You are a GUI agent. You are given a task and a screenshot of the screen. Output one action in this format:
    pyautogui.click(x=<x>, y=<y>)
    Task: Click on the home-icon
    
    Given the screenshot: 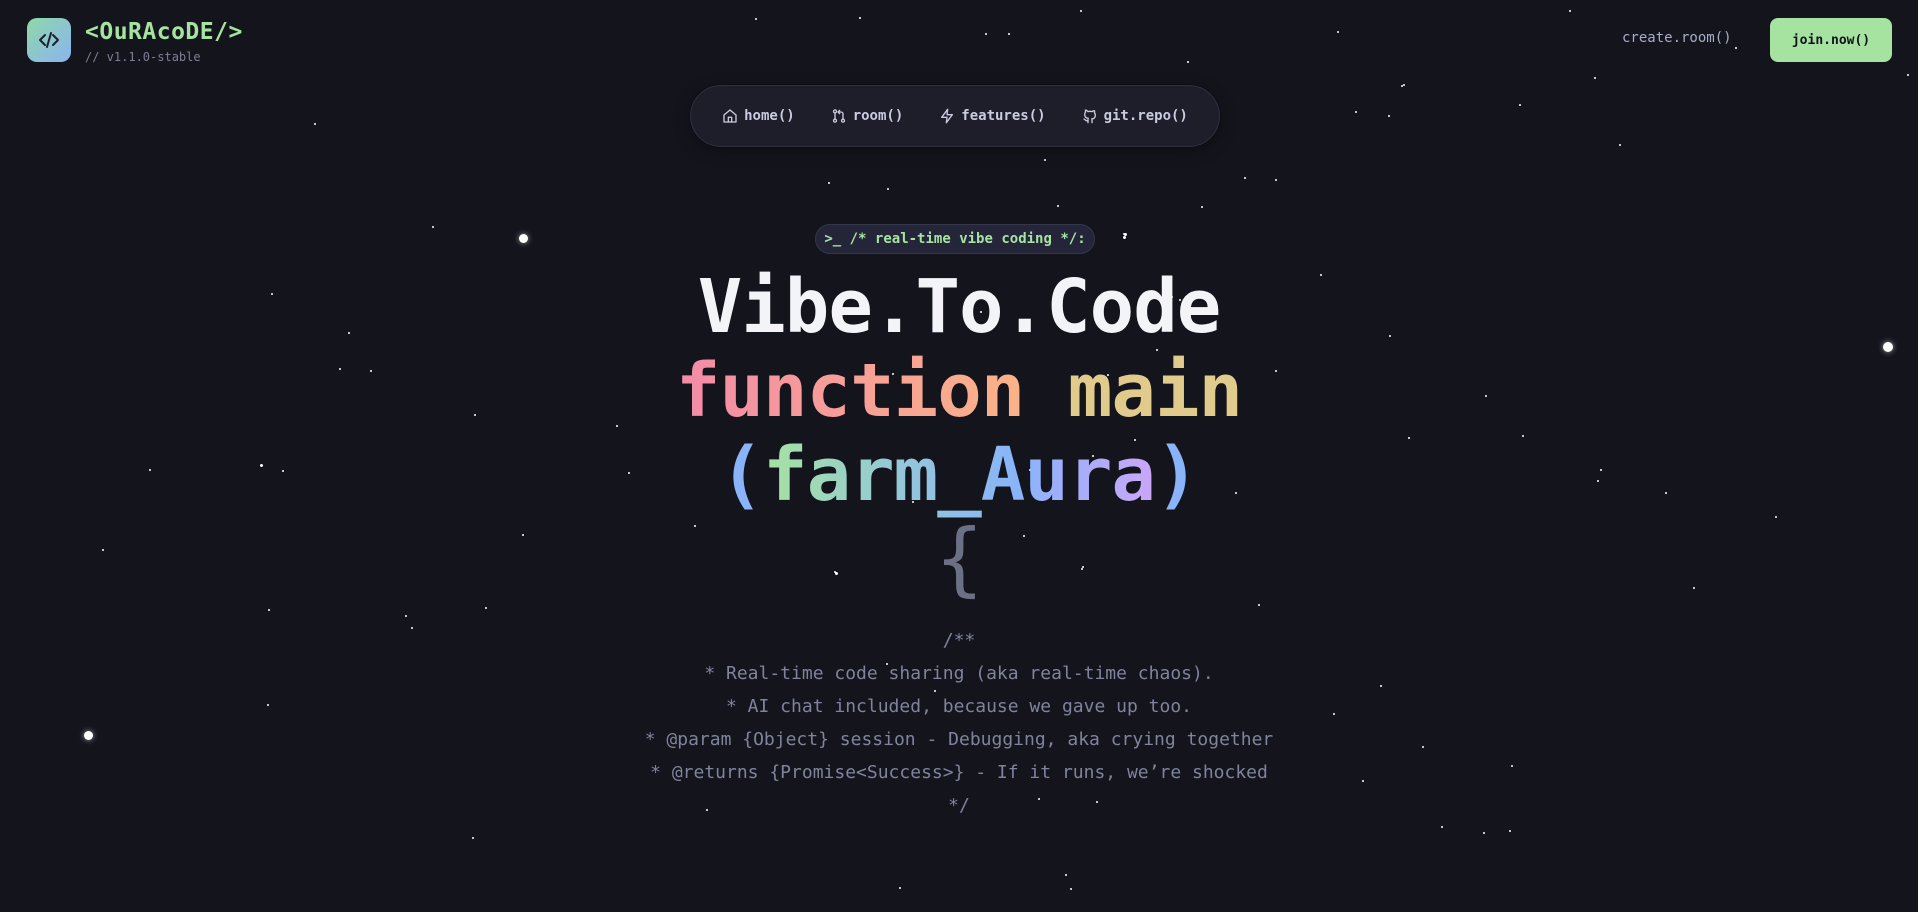 What is the action you would take?
    pyautogui.click(x=730, y=116)
    